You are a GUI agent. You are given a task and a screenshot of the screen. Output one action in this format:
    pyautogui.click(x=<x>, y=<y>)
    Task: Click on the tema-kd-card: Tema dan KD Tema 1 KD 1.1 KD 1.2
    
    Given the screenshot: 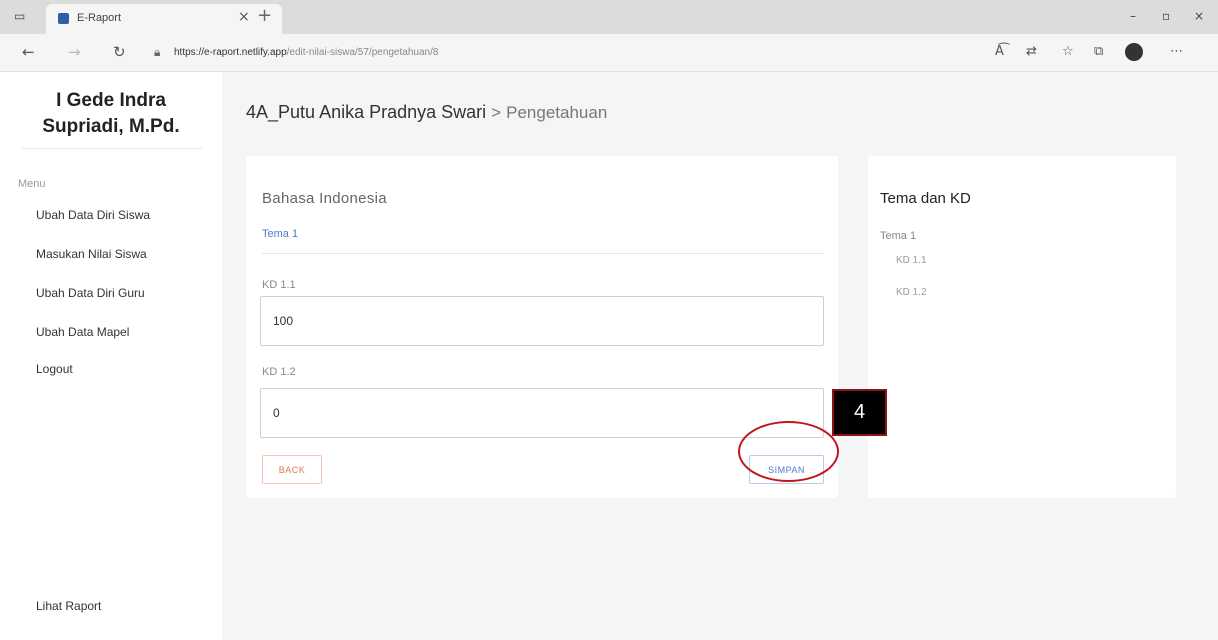 What is the action you would take?
    pyautogui.click(x=1022, y=327)
    